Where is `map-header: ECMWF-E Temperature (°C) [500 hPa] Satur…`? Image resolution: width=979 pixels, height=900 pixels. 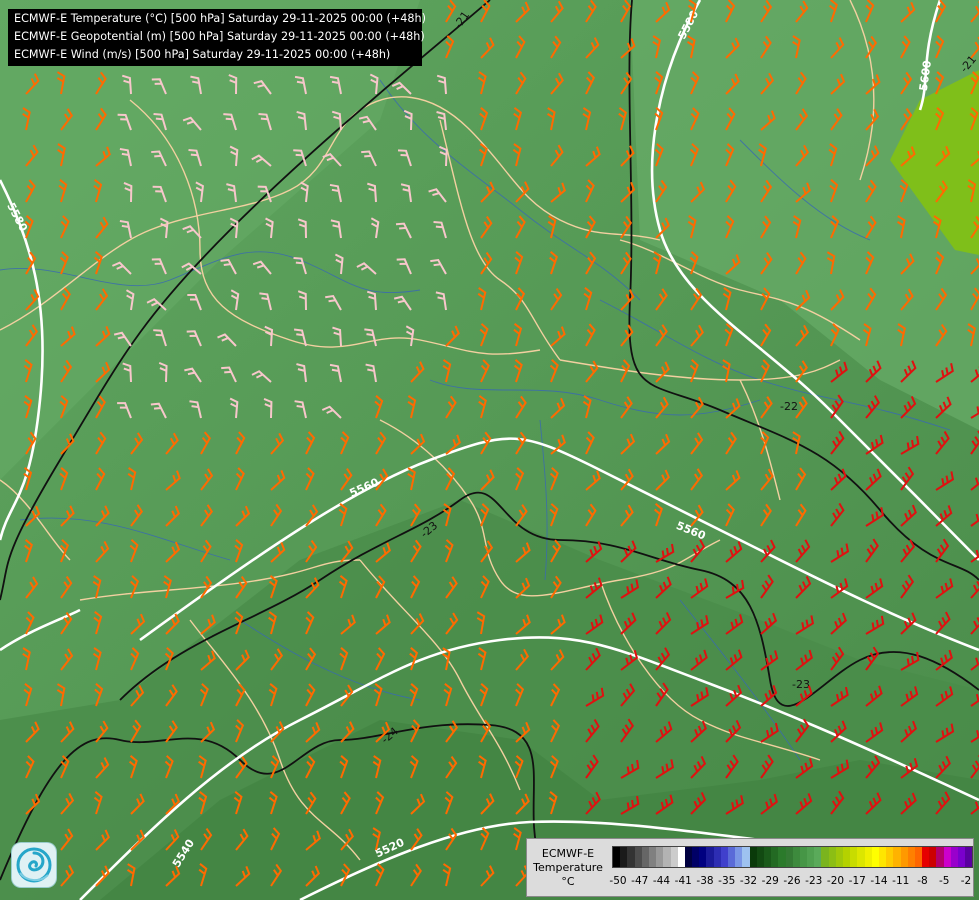 map-header: ECMWF-E Temperature (°C) [500 hPa] Satur… is located at coordinates (217, 37).